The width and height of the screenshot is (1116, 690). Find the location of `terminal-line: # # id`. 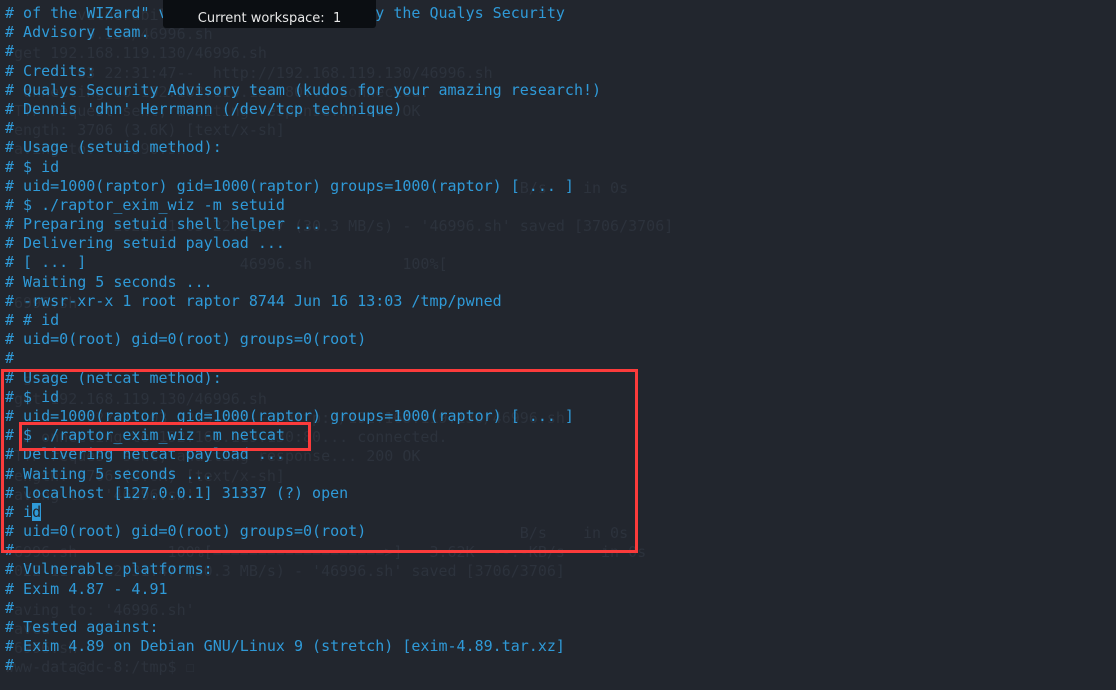

terminal-line: # # id is located at coordinates (32, 320).